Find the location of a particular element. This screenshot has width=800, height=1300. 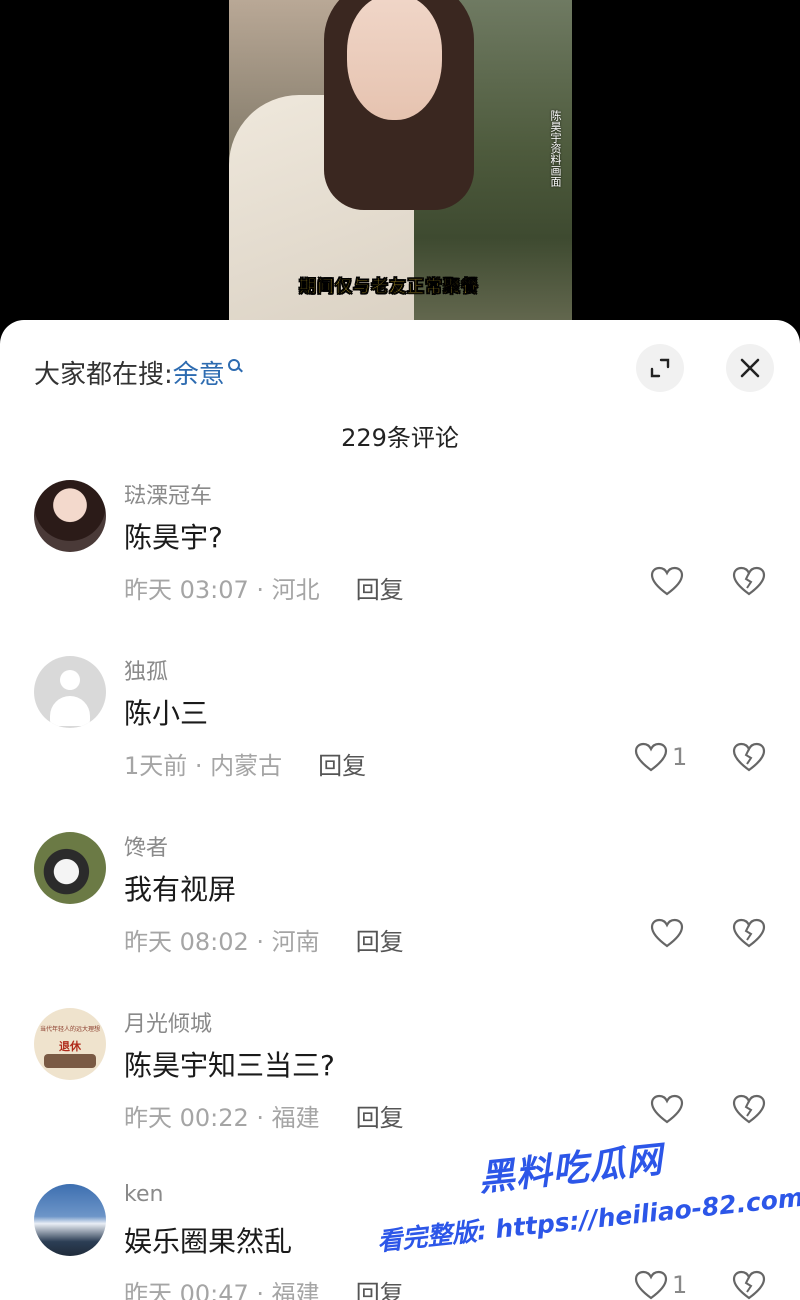

comment-time-location: 昨天 08:02 · 河南 is located at coordinates (222, 942).